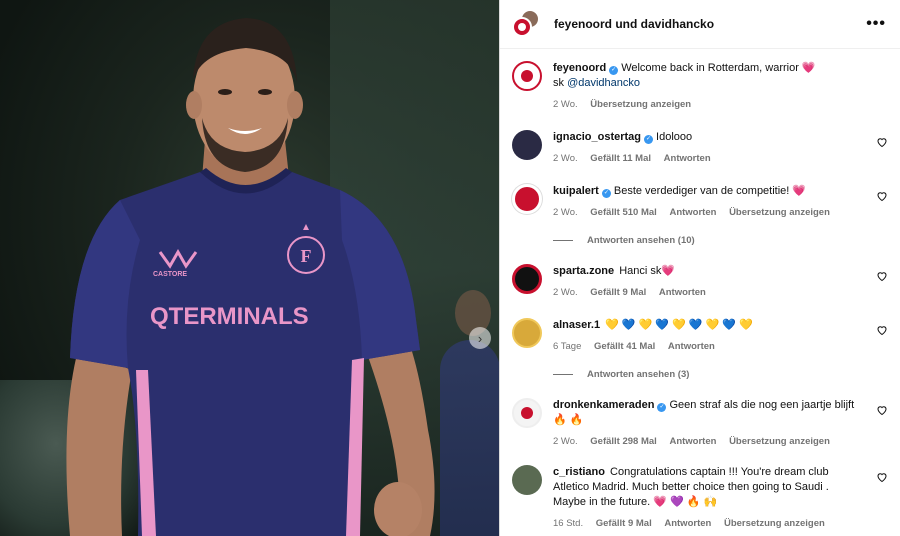 The height and width of the screenshot is (536, 900). I want to click on more-icon: •••, so click(876, 24).